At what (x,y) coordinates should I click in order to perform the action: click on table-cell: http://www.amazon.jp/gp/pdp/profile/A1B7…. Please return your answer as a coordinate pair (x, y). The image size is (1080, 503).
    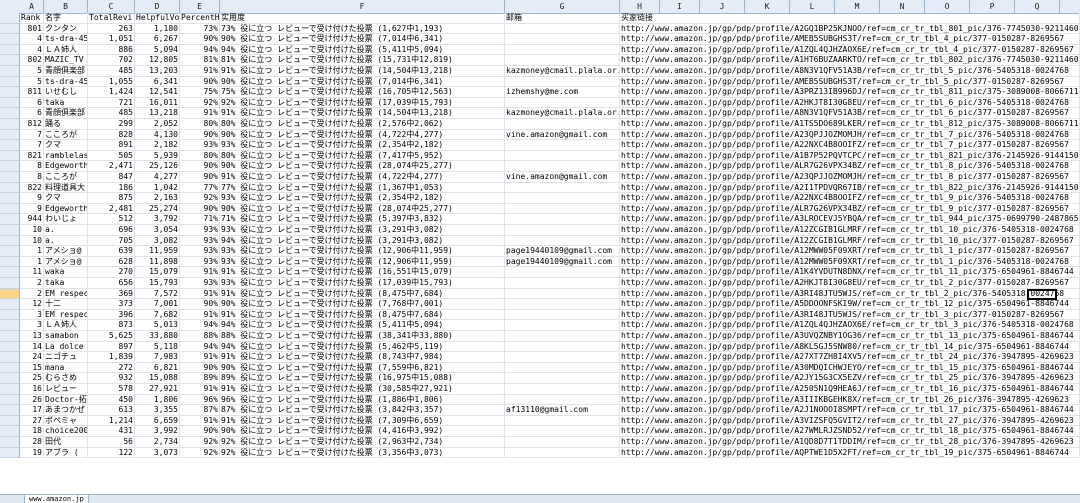
    Looking at the image, I should click on (850, 156).